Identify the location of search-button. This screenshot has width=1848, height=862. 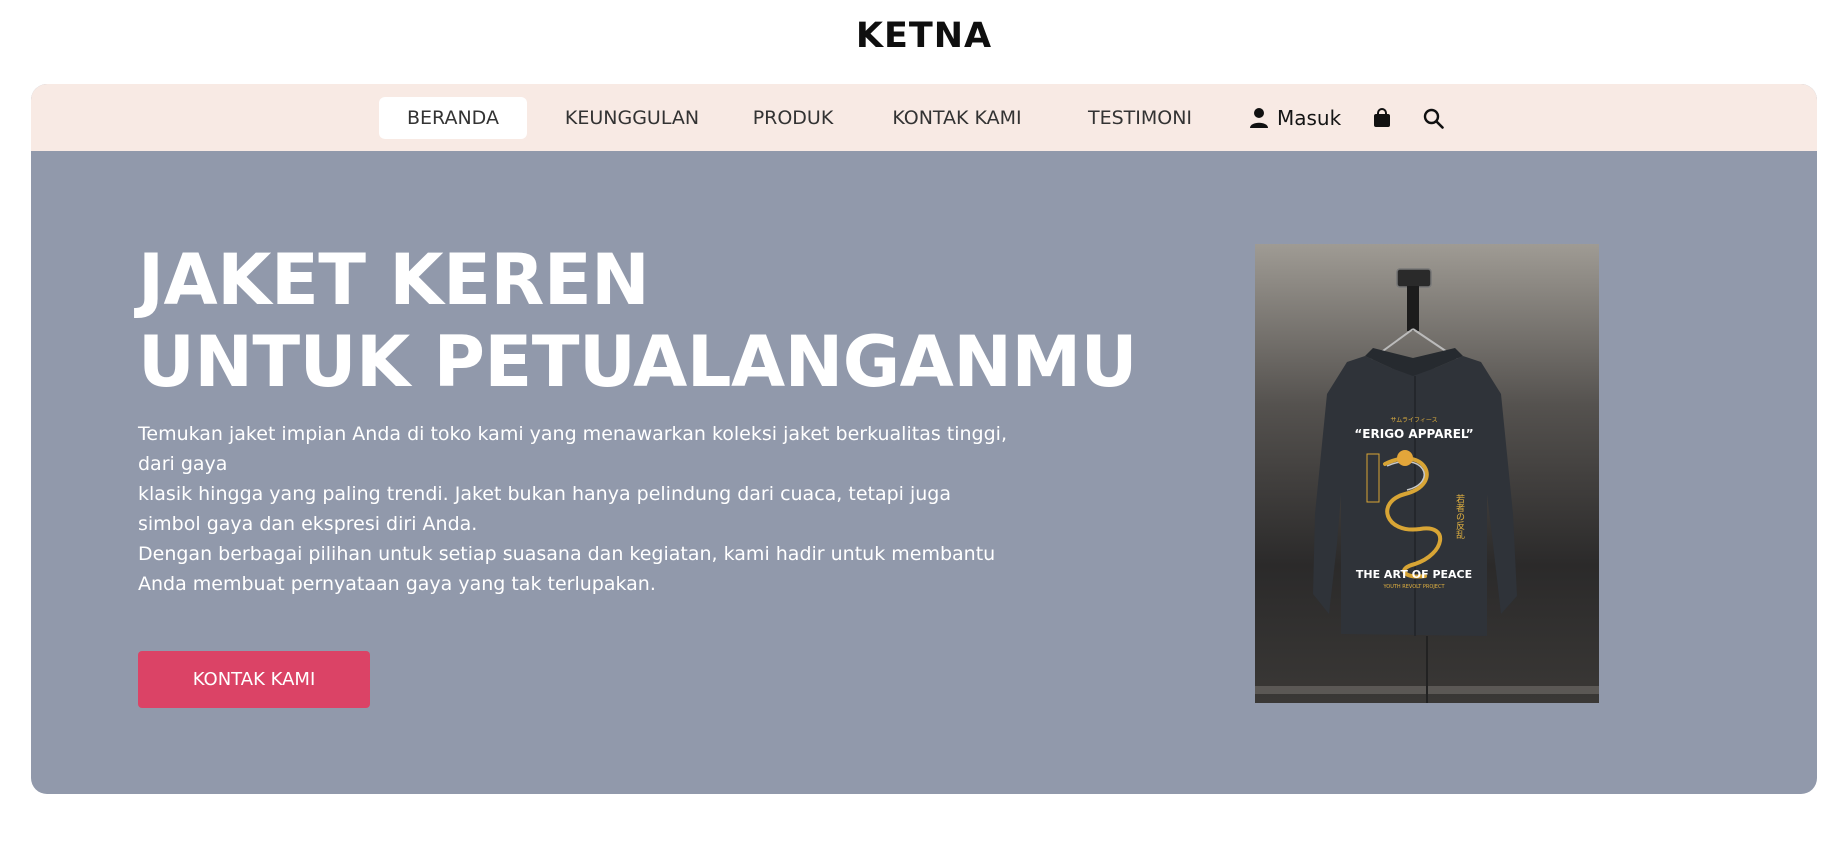
(1433, 118).